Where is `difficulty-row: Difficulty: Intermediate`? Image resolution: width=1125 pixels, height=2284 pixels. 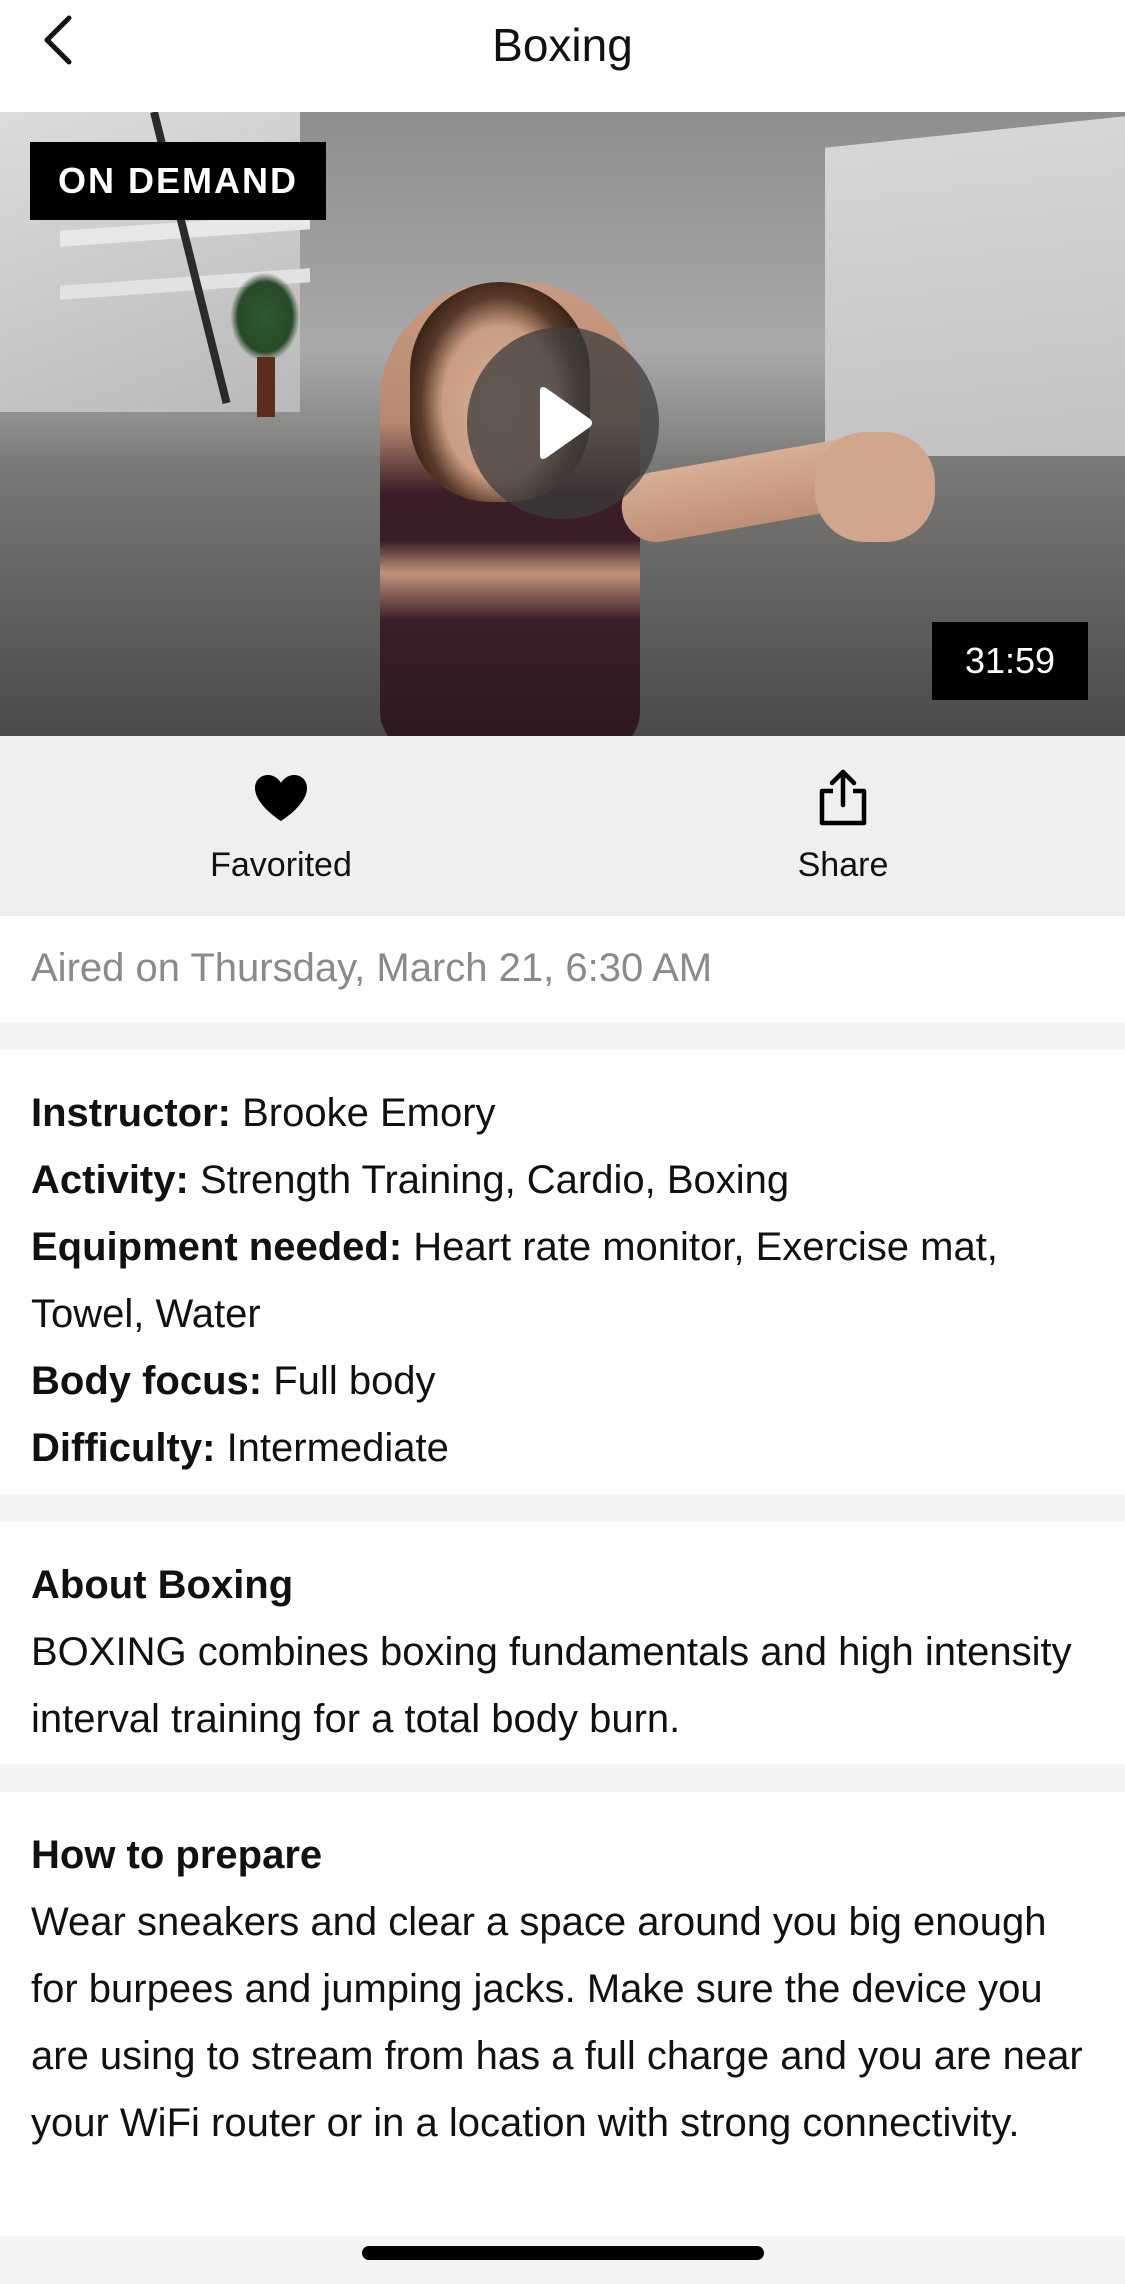 difficulty-row: Difficulty: Intermediate is located at coordinates (561, 1448).